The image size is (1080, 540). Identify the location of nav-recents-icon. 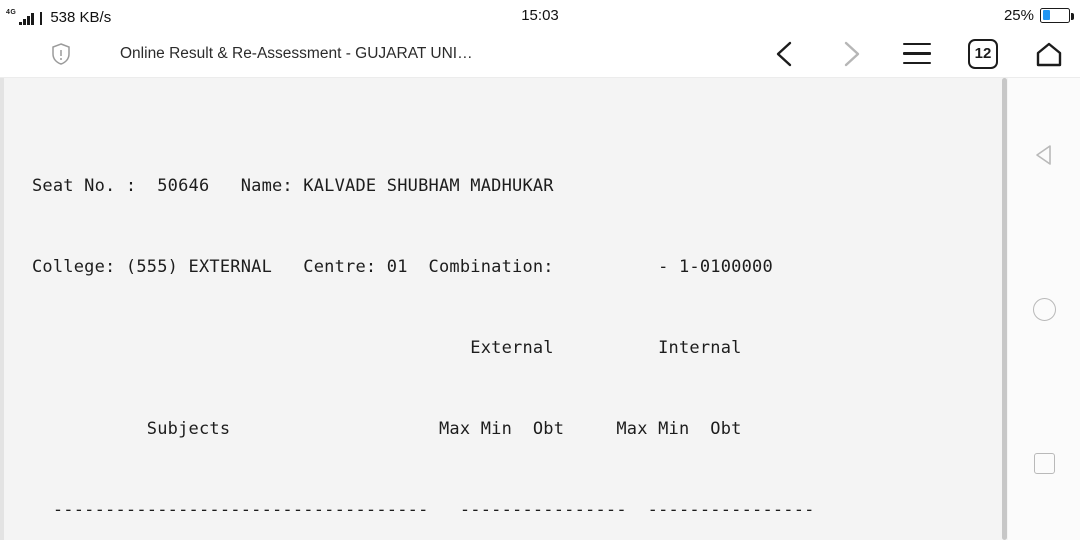
(1044, 463).